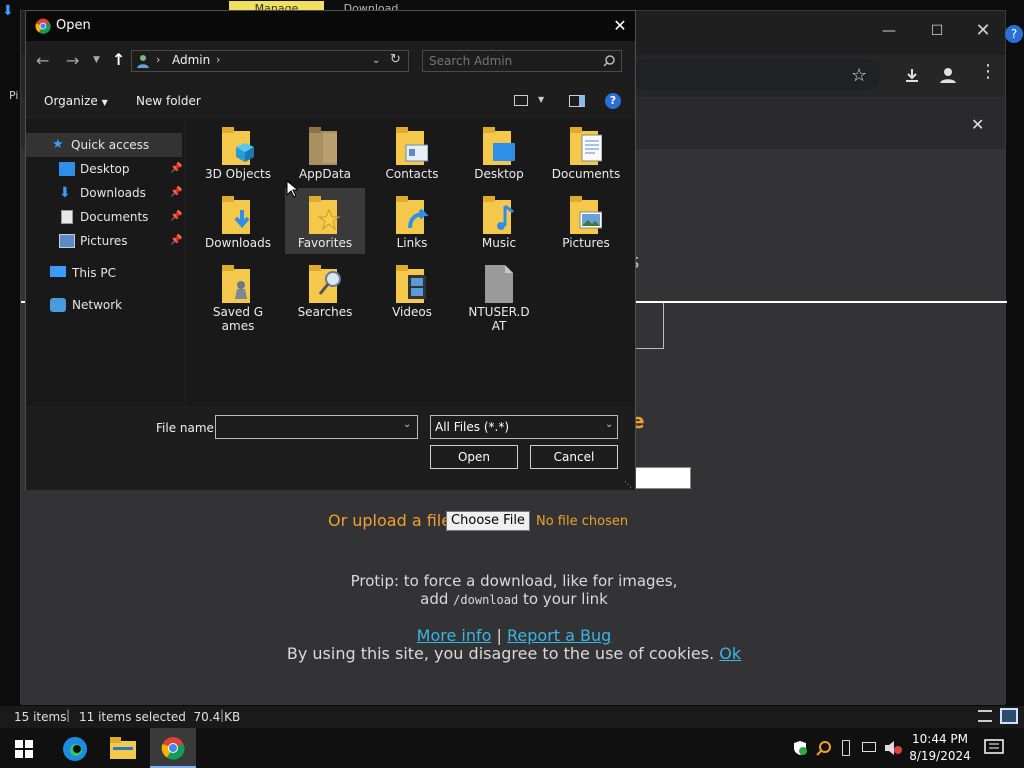  I want to click on file-item-searches: Searches, so click(325, 290).